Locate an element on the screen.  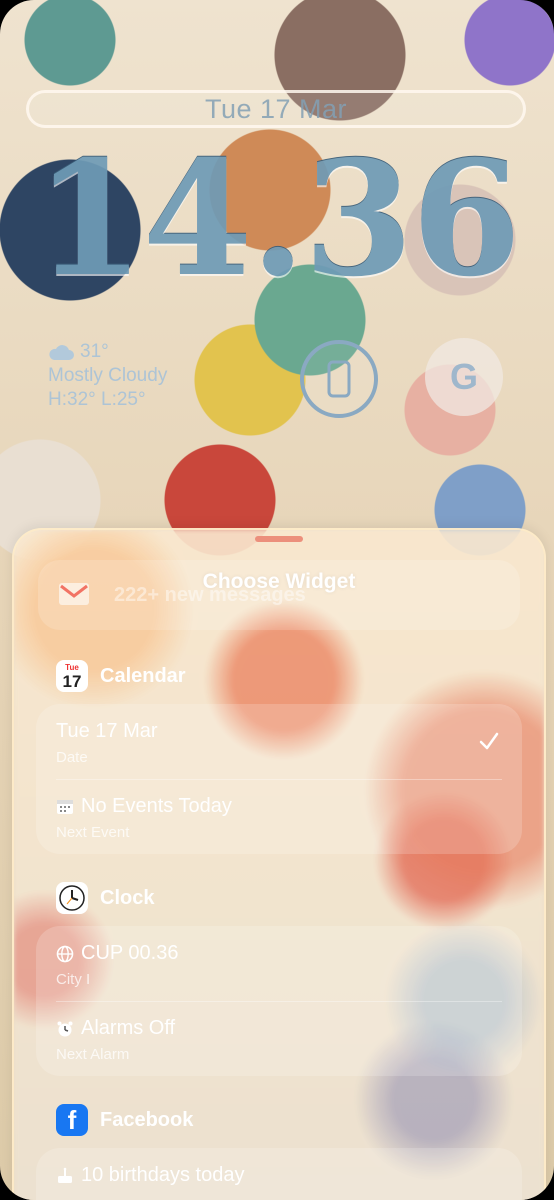
list-item-date: Tue 17 Mar Date is located at coordinates (279, 743).